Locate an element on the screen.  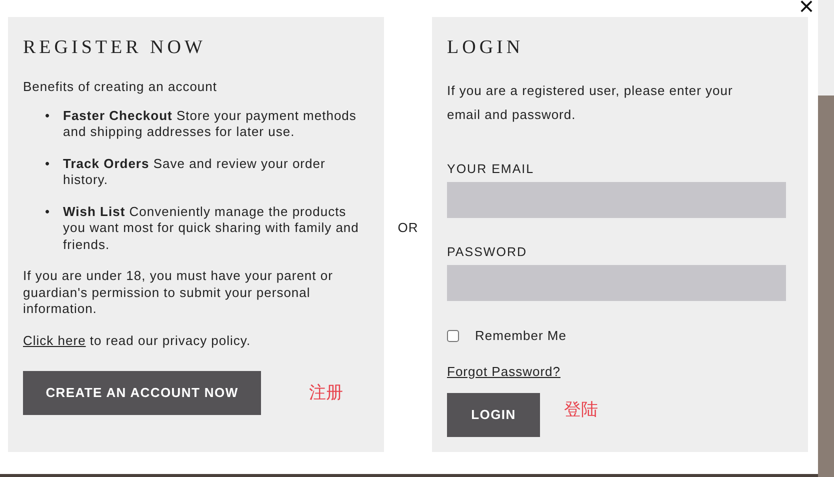
remember-checkbox is located at coordinates (453, 336).